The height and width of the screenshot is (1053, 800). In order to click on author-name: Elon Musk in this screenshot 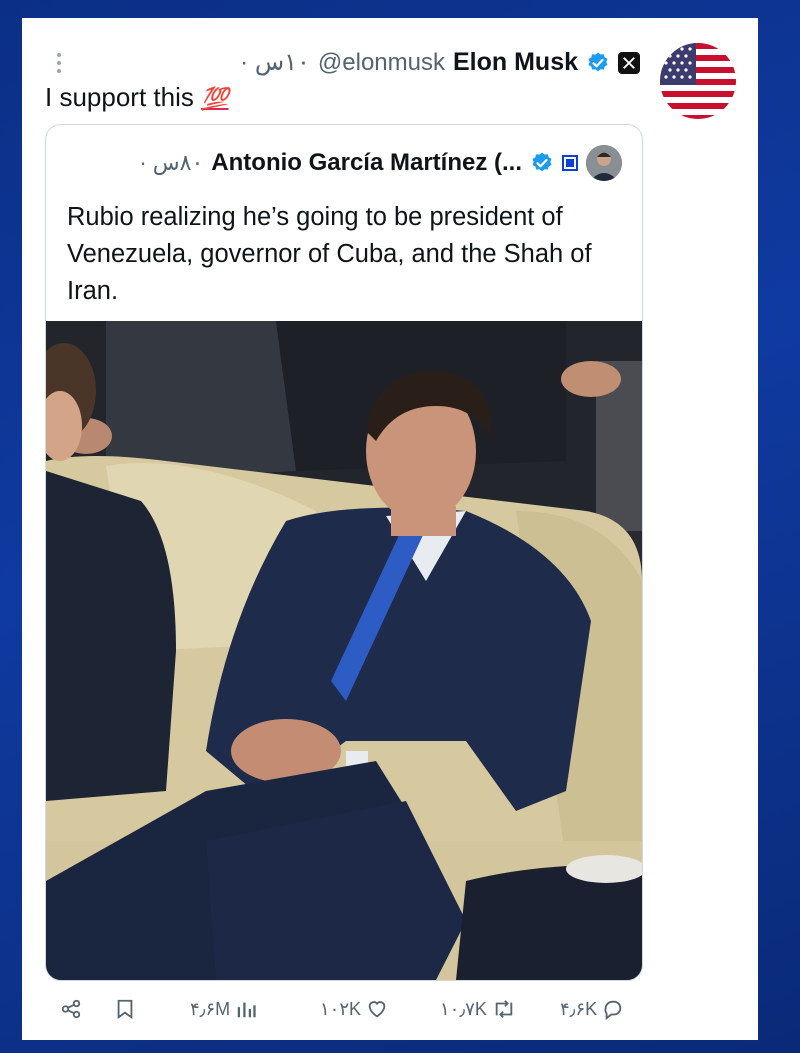, I will do `click(515, 62)`.